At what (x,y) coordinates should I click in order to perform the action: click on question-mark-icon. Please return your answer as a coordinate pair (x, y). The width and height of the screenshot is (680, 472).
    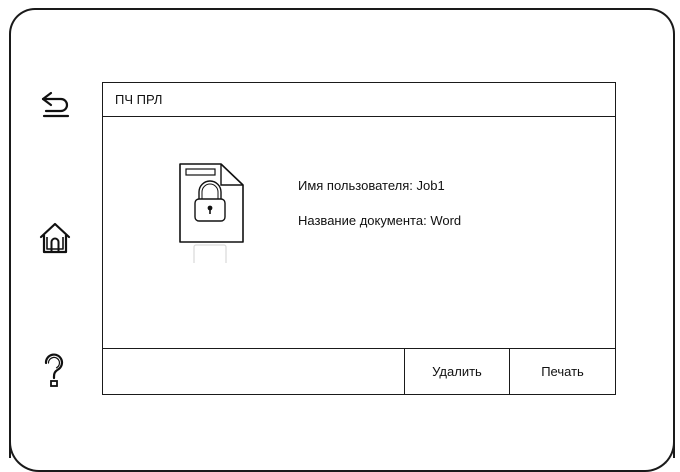
    Looking at the image, I should click on (54, 370).